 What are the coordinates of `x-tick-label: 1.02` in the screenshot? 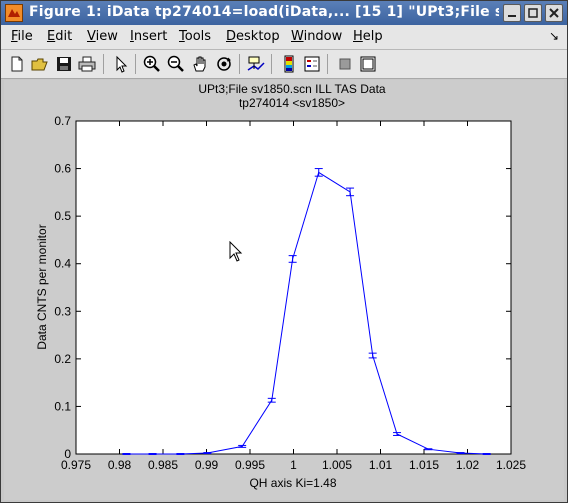 It's located at (468, 465).